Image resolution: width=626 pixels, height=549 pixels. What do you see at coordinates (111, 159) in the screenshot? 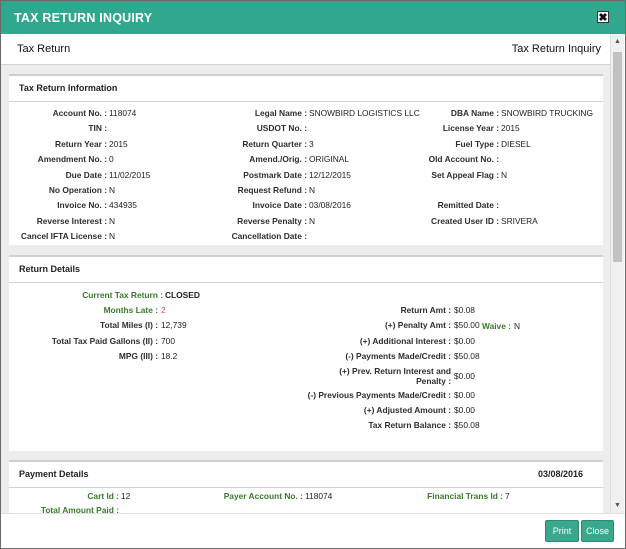
I see `field-value: 0` at bounding box center [111, 159].